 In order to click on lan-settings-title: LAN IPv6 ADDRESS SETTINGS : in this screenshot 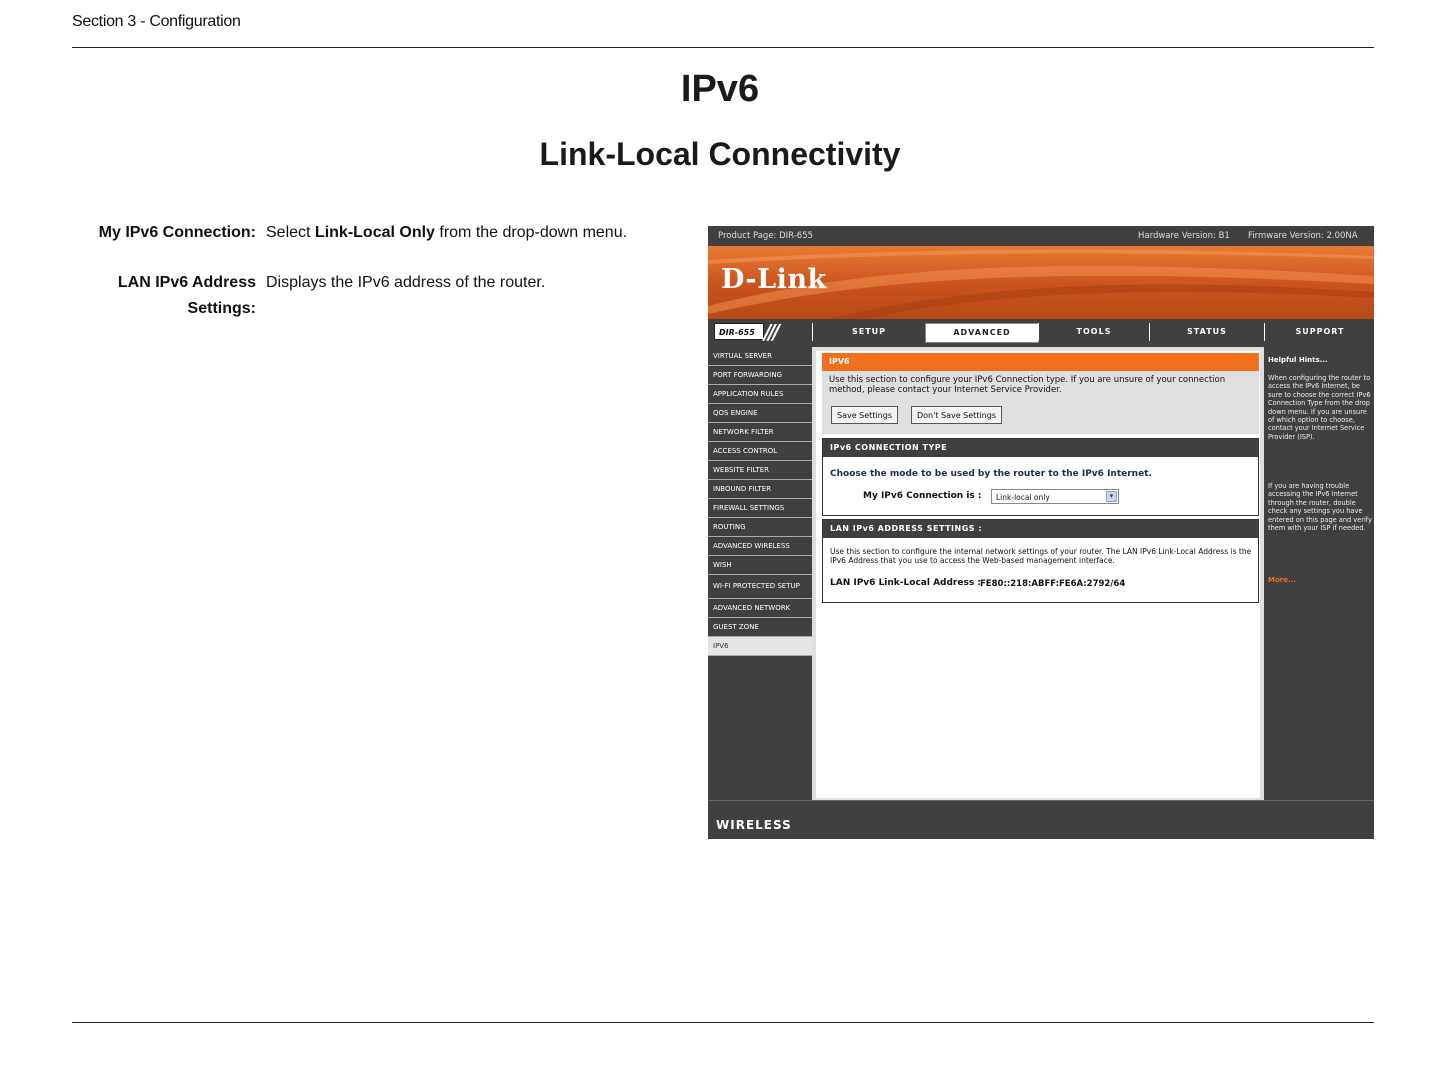, I will do `click(1040, 529)`.